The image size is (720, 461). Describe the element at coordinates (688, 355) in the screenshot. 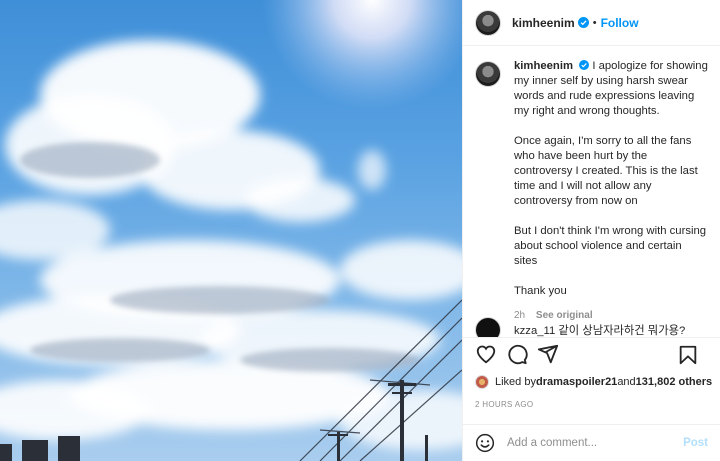

I see `bookmark-icon` at that location.